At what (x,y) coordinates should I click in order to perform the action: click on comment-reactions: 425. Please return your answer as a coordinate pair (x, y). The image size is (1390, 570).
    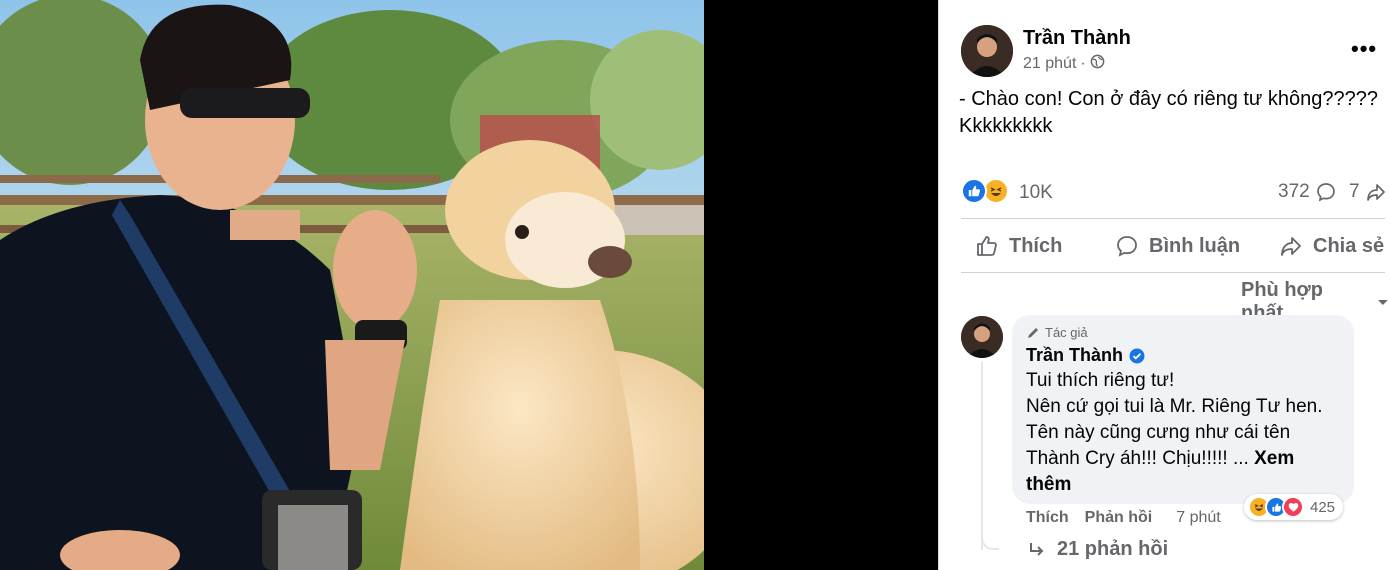
    Looking at the image, I should click on (1294, 507).